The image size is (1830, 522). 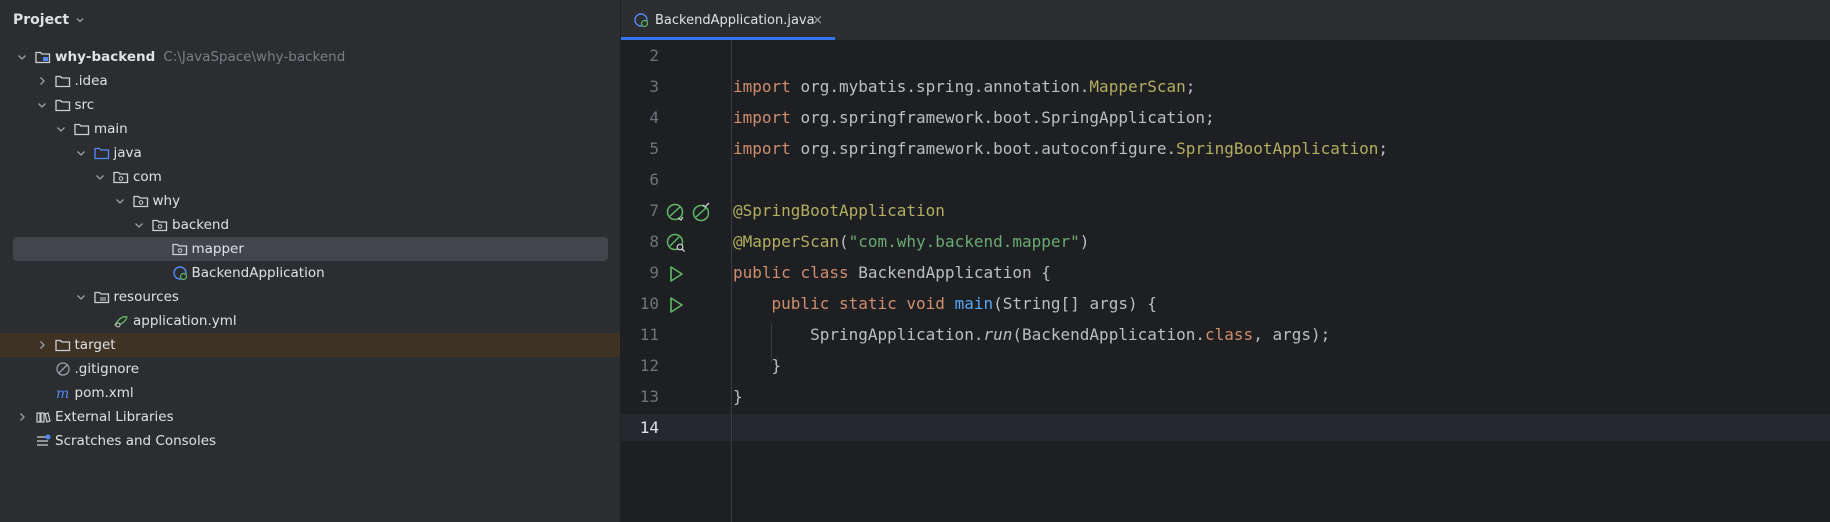 I want to click on tree-item-why-backend: why-backend C:\JavaSpace\why-backend, so click(x=310, y=57).